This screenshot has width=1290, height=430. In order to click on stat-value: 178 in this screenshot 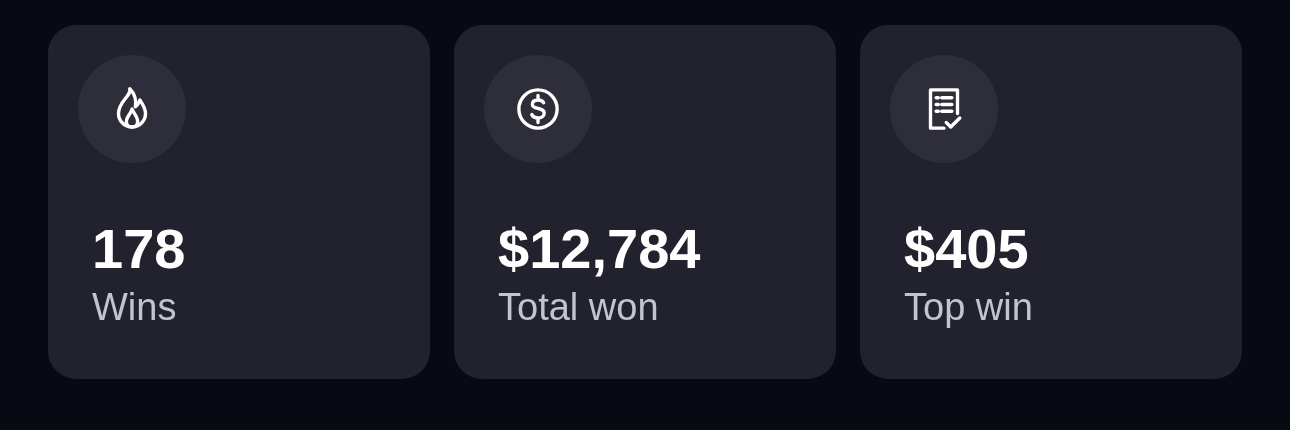, I will do `click(139, 249)`.